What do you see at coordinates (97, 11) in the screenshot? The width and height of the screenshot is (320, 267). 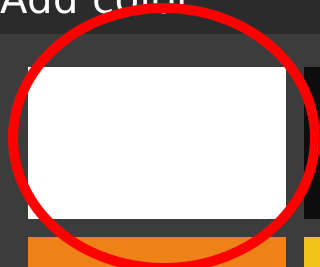 I see `dialog-title: Add color` at bounding box center [97, 11].